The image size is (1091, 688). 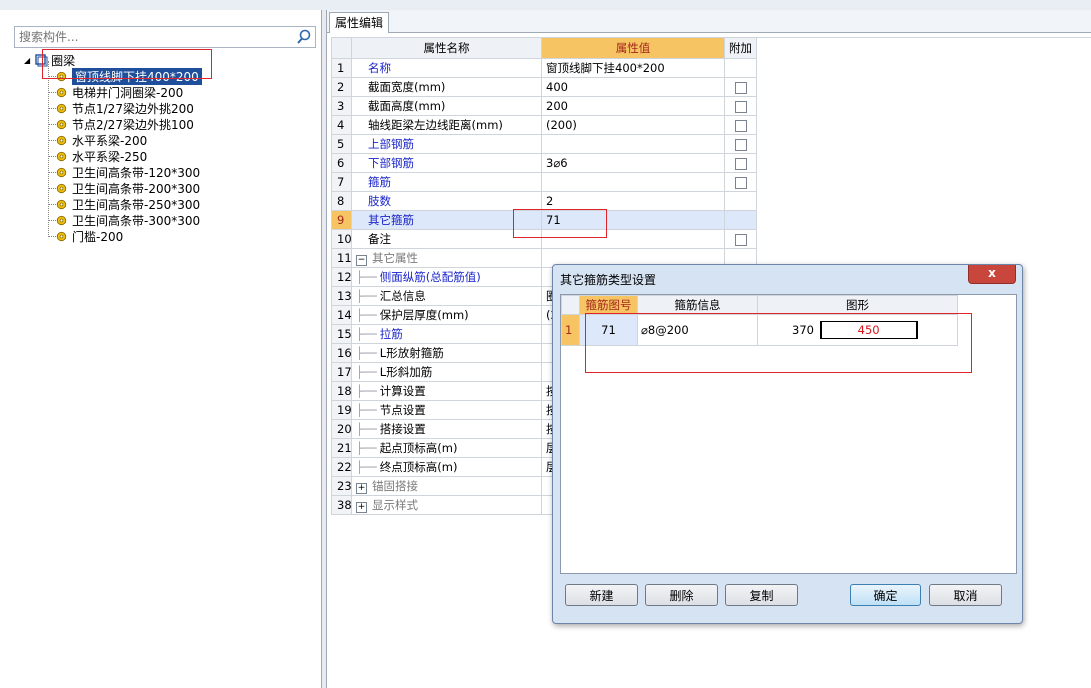 What do you see at coordinates (98, 236) in the screenshot?
I see `tree-item-label: 门槛-200` at bounding box center [98, 236].